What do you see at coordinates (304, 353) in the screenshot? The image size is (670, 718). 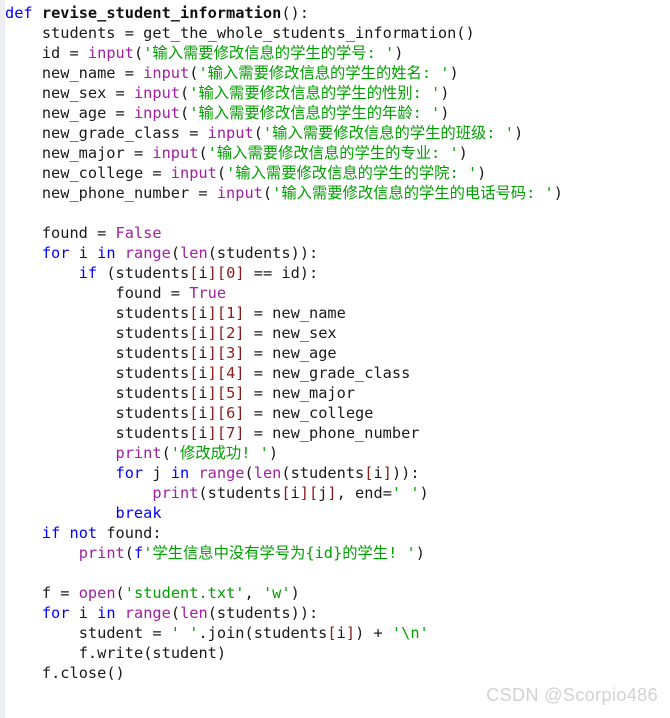 I see `var-new-age: new_age` at bounding box center [304, 353].